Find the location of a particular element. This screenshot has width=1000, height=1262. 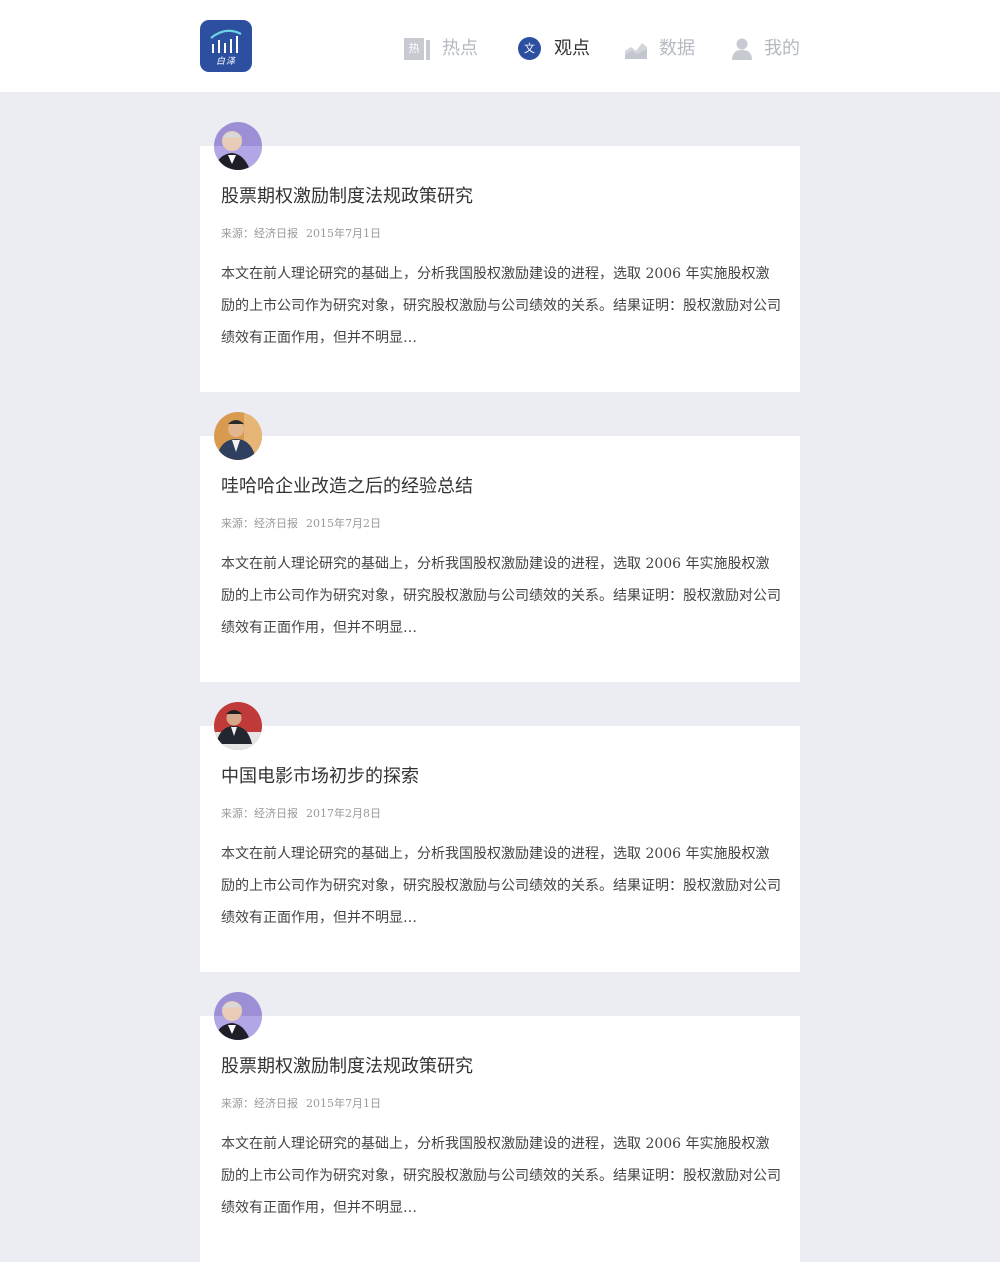

nav-item-mine: 我的 is located at coordinates (766, 49).